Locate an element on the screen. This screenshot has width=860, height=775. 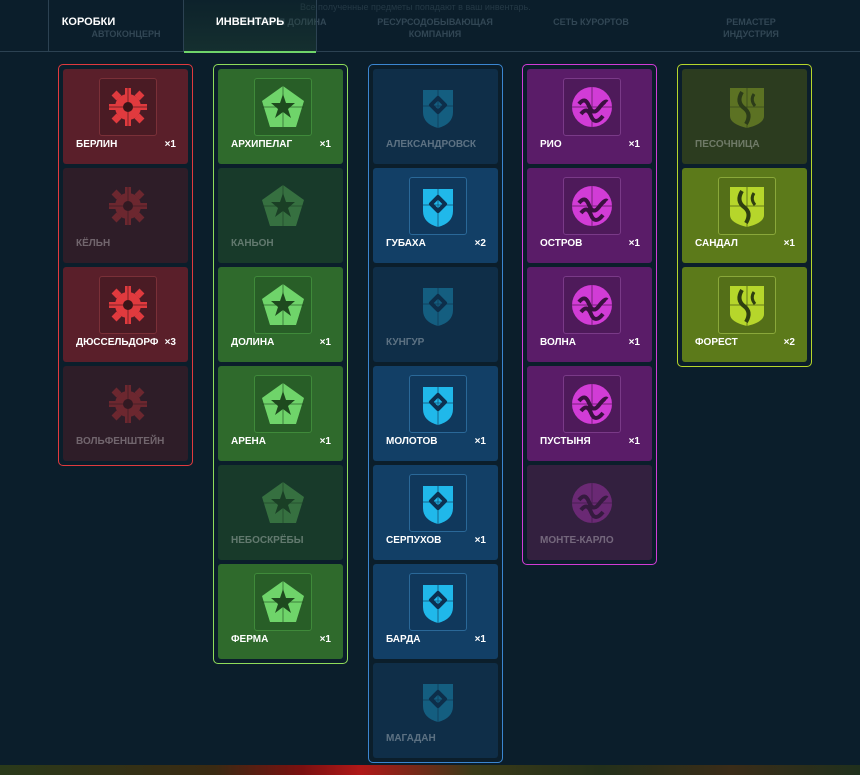
item-name: МОЛОТОВ is located at coordinates (412, 441).